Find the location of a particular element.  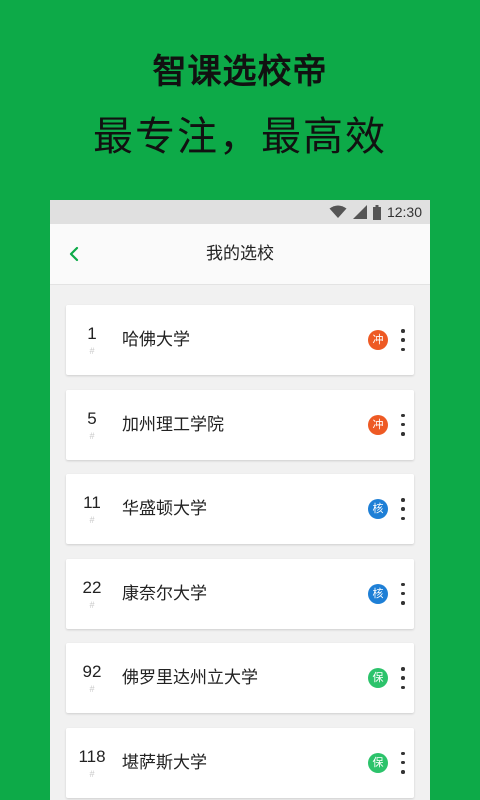

battery-icon is located at coordinates (376, 212).